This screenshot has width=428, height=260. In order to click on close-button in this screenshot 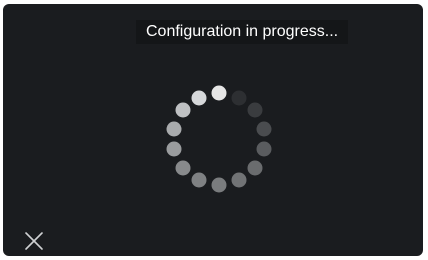, I will do `click(34, 241)`.